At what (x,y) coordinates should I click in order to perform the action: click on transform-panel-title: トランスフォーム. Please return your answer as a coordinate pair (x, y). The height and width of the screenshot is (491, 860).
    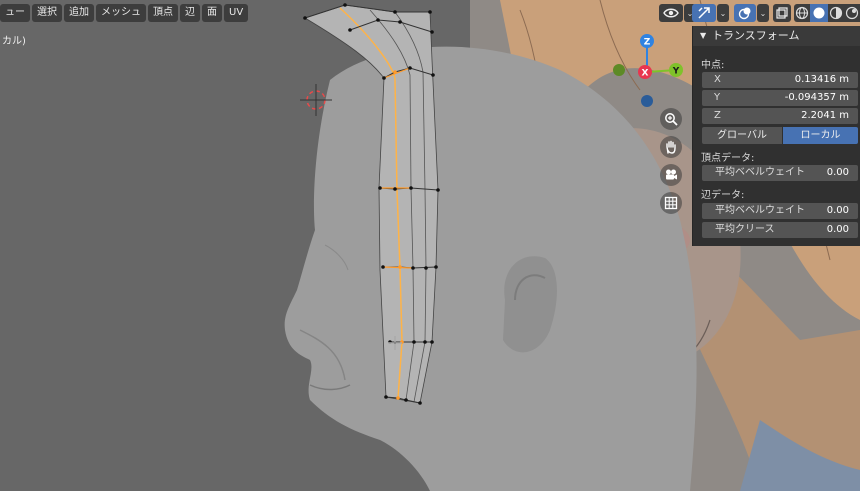
    Looking at the image, I should click on (756, 35).